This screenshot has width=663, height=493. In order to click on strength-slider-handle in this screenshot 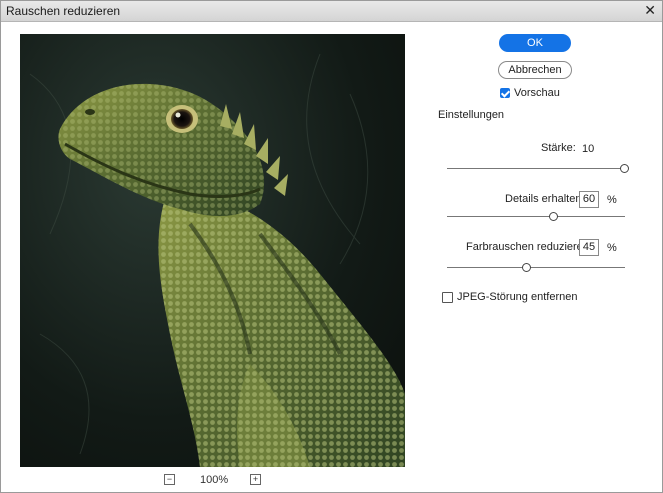, I will do `click(624, 168)`.